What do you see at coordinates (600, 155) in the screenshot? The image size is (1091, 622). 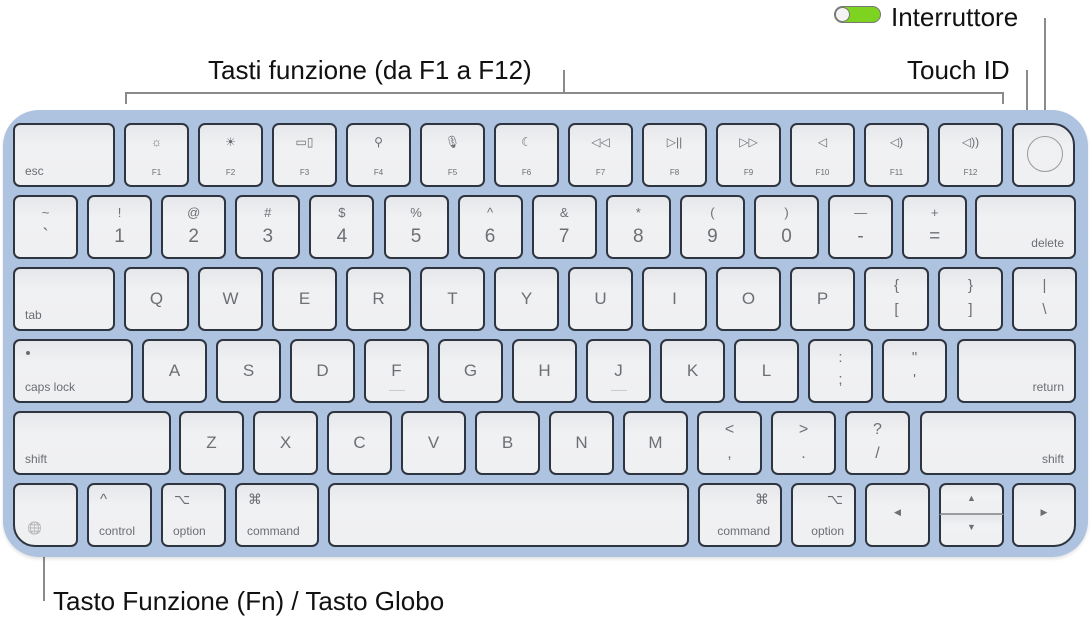 I see `key-f7: ◁◁ F7` at bounding box center [600, 155].